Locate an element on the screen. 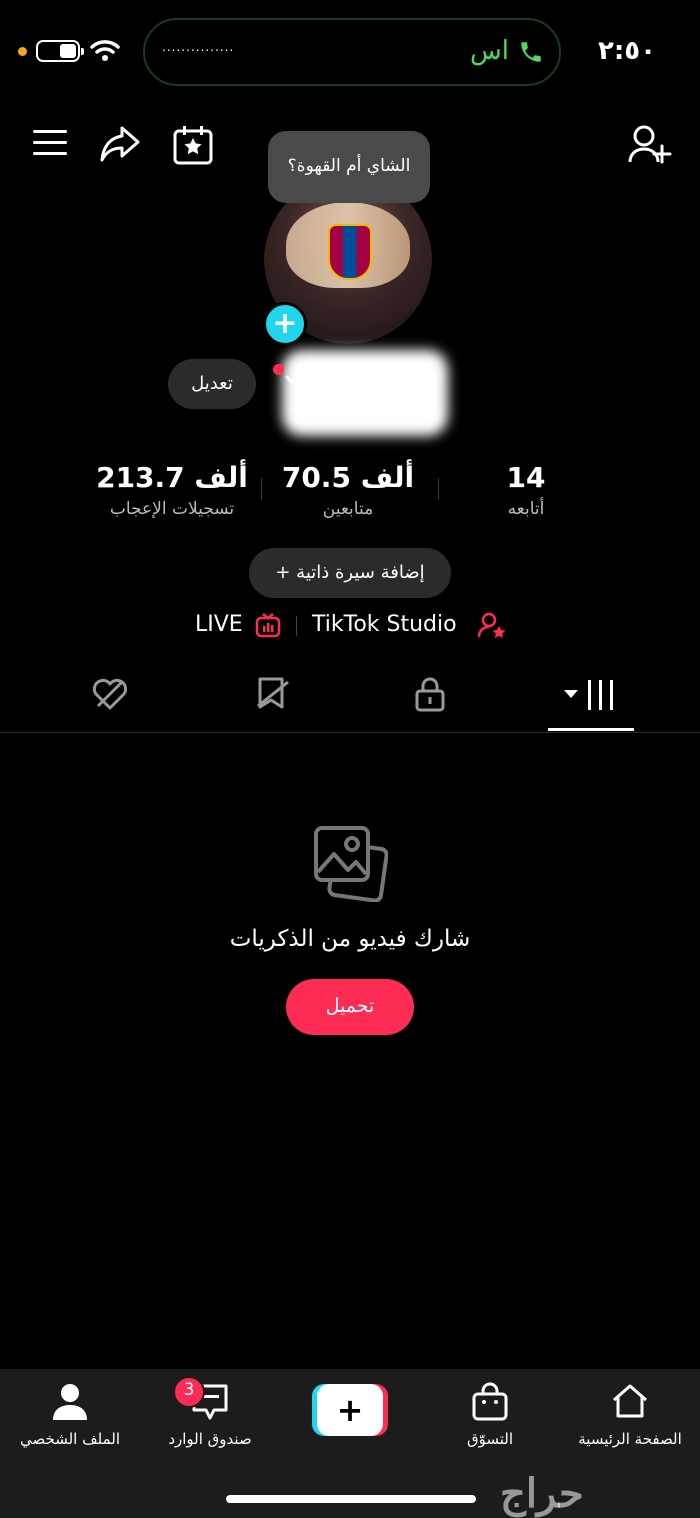  edit-profile-button: تعديل is located at coordinates (212, 384).